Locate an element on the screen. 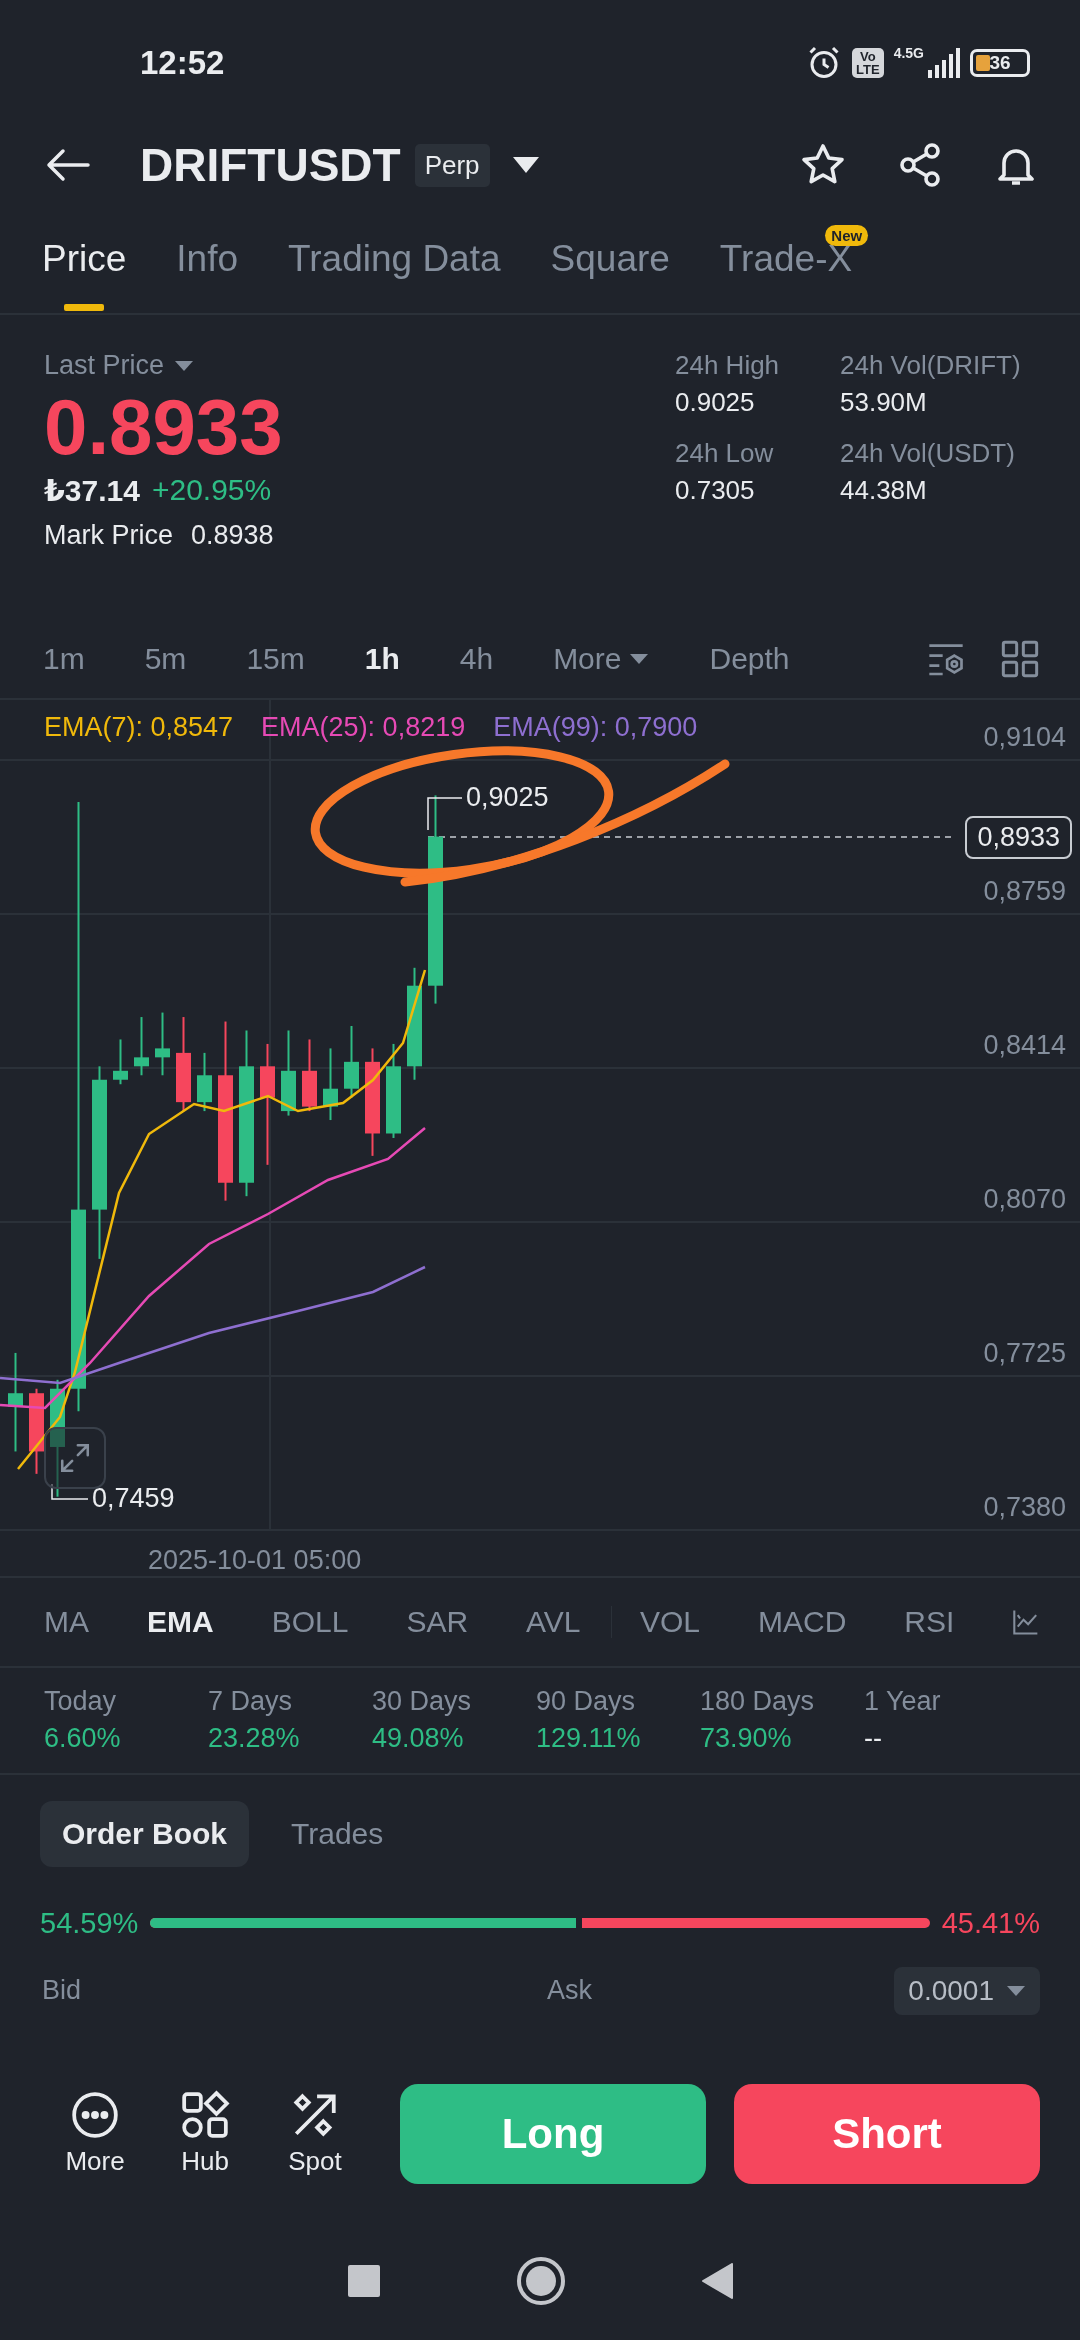  indicator-tab: MACD is located at coordinates (802, 1622).